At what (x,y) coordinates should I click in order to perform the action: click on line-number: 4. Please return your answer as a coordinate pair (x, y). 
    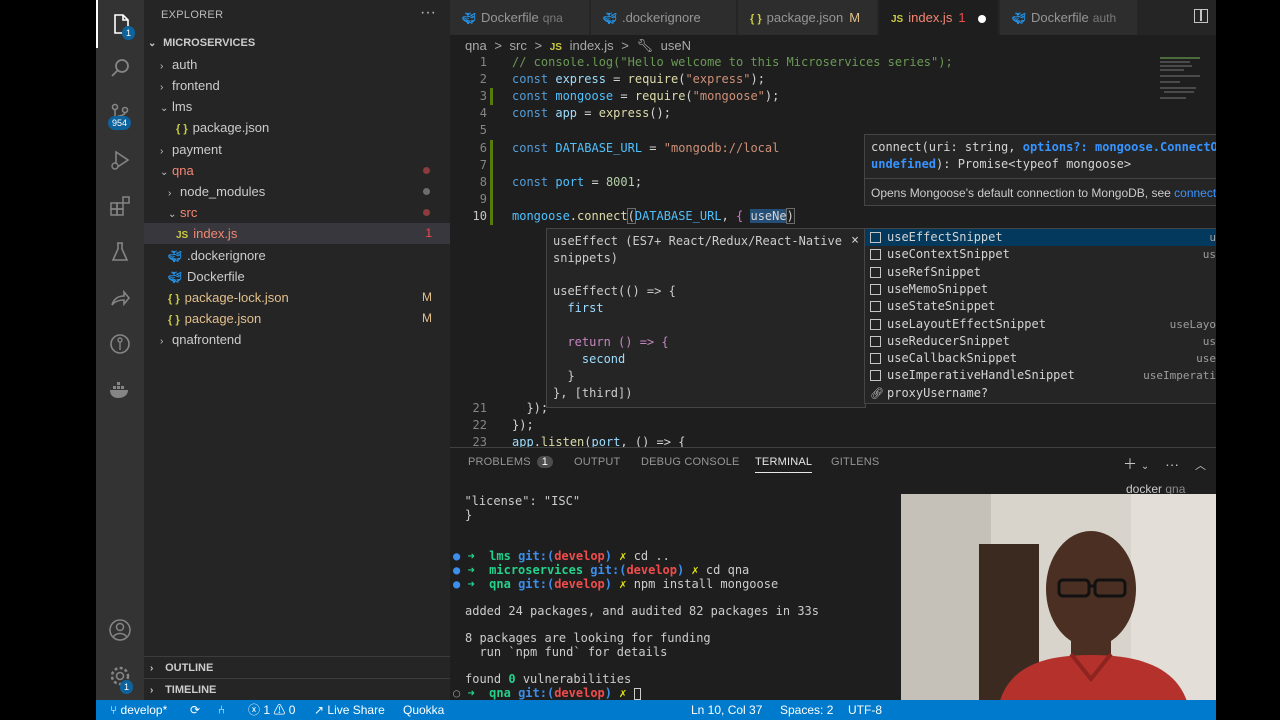
    Looking at the image, I should click on (483, 113).